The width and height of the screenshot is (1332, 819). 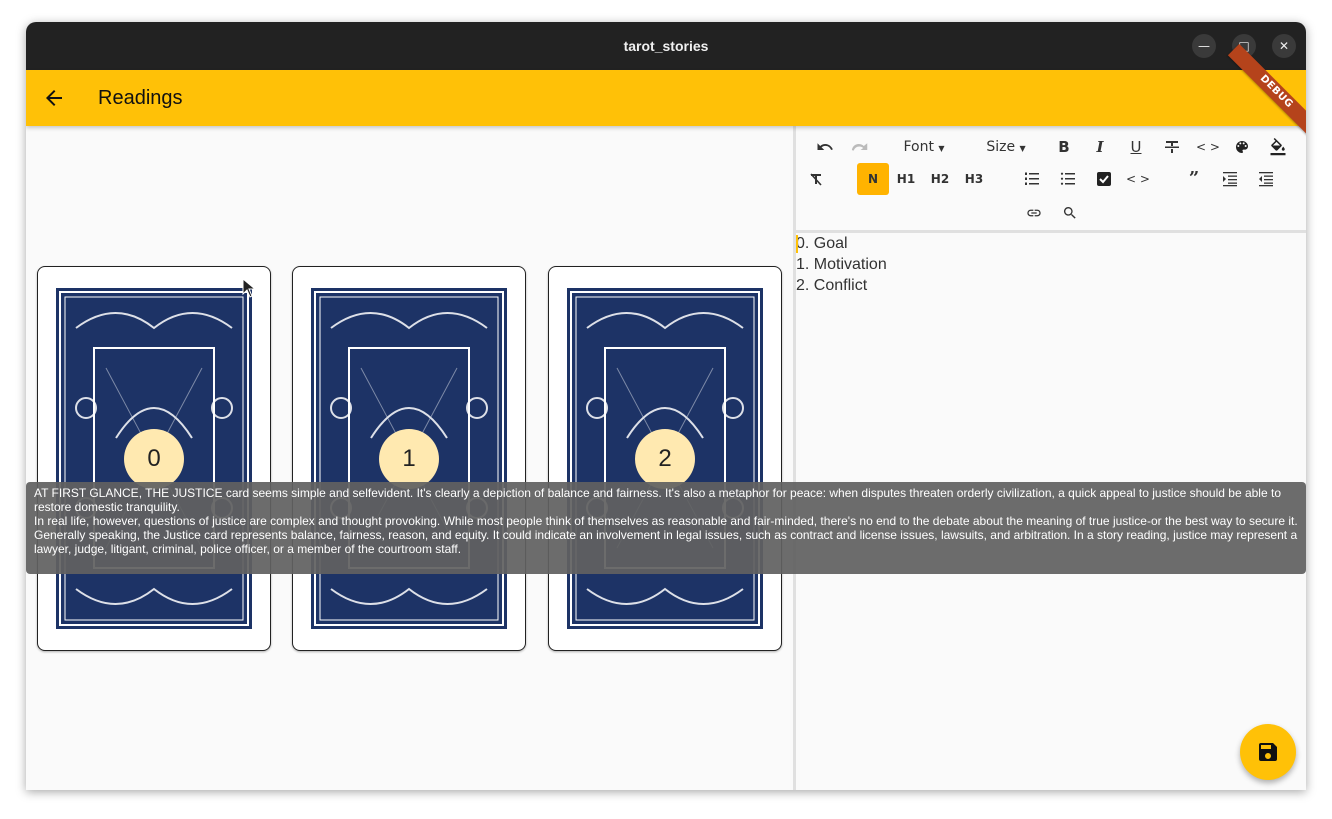 I want to click on checkbox-icon, so click(x=1104, y=178).